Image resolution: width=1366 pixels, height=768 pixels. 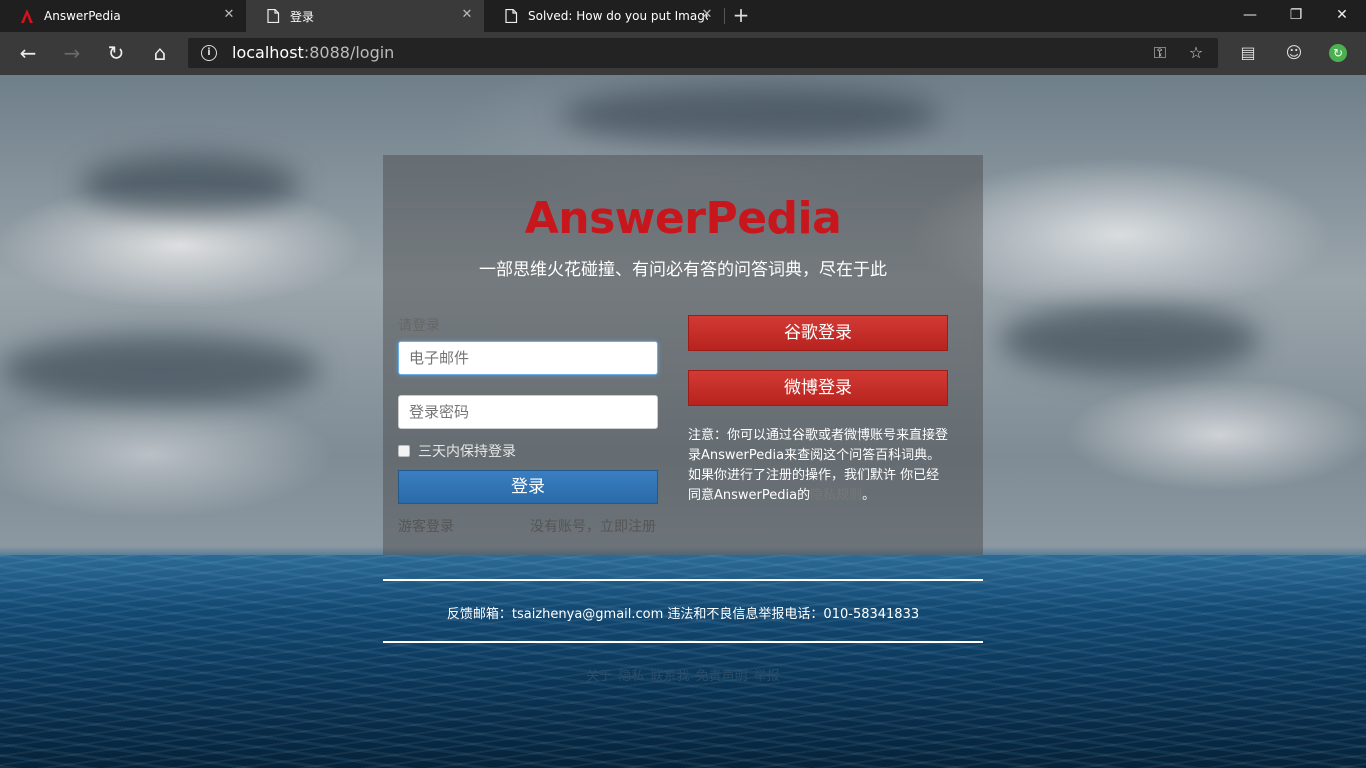 I want to click on tab-title: Solved: How do you put Images, so click(x=618, y=16).